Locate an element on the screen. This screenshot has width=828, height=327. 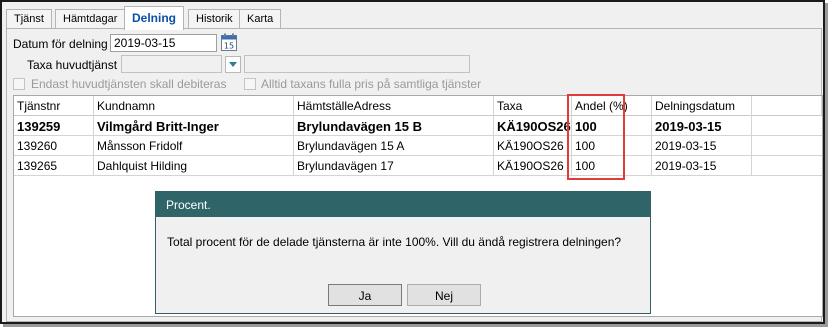
cell-kundnamn: Vilmgård Britt-Inger is located at coordinates (194, 126).